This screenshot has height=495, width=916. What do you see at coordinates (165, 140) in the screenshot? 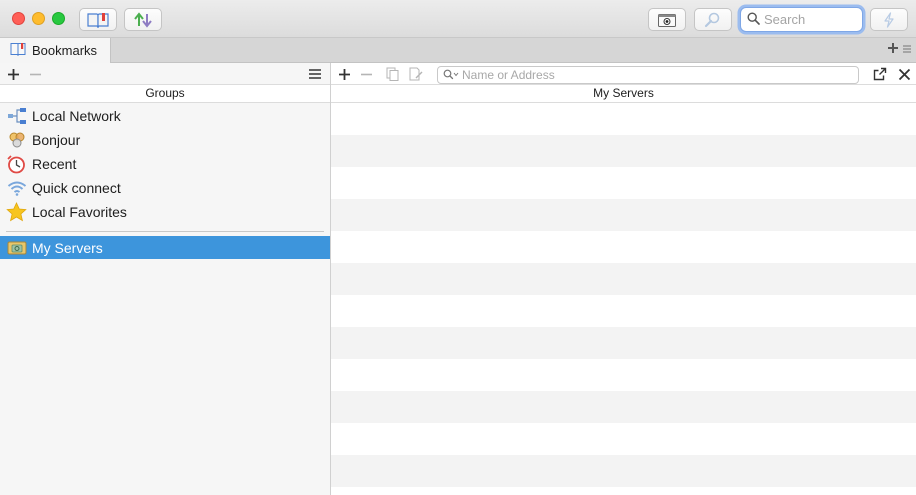
I see `group-item-bonjour: Bonjour` at bounding box center [165, 140].